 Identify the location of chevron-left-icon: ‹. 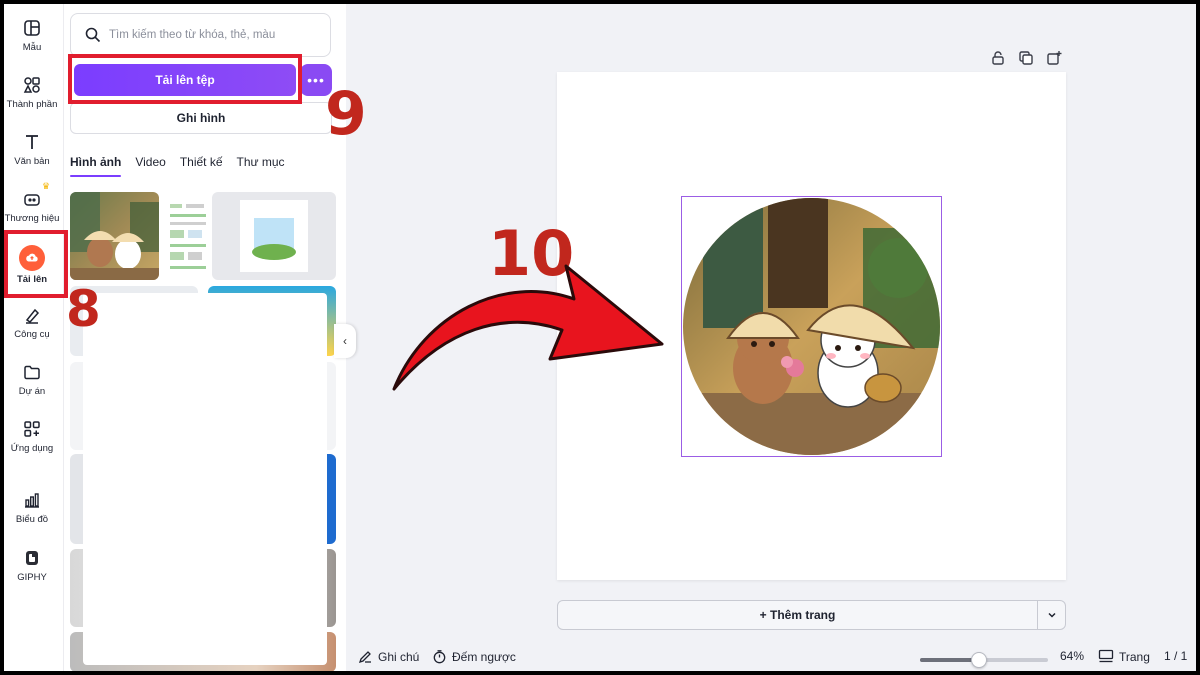
(345, 341).